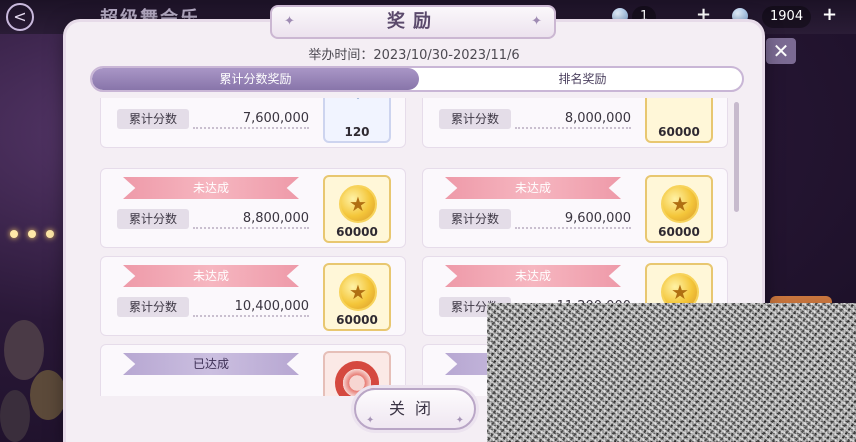 The image size is (856, 442). What do you see at coordinates (255, 79) in the screenshot?
I see `tab-cumulative-score-reward: 累计分数奖励` at bounding box center [255, 79].